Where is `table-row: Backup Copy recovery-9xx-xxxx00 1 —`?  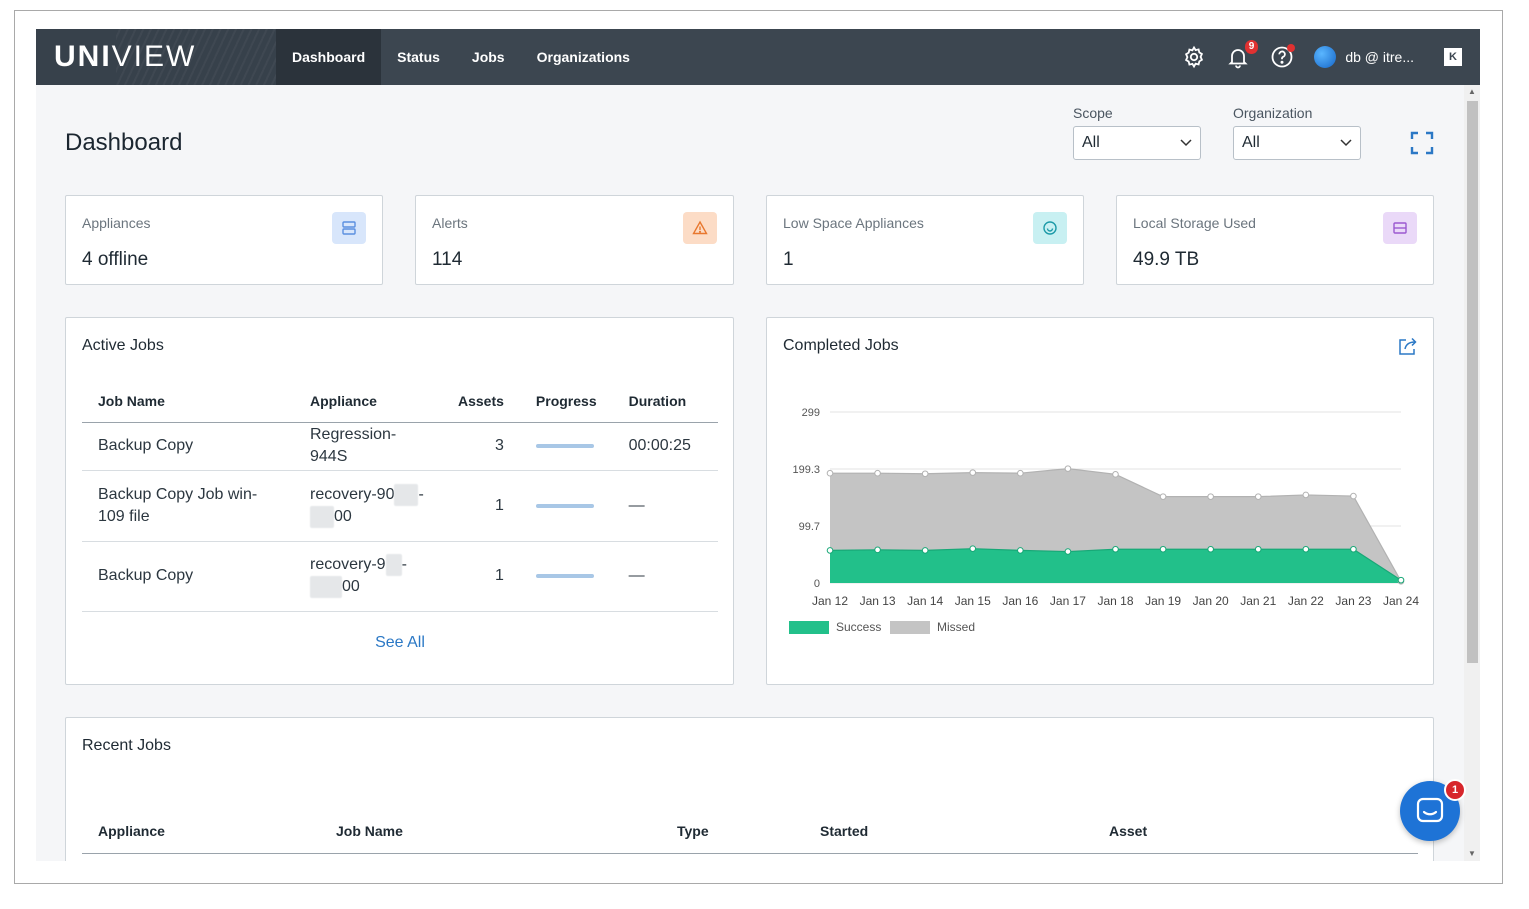
table-row: Backup Copy recovery-9xx-xxxx00 1 — is located at coordinates (400, 576).